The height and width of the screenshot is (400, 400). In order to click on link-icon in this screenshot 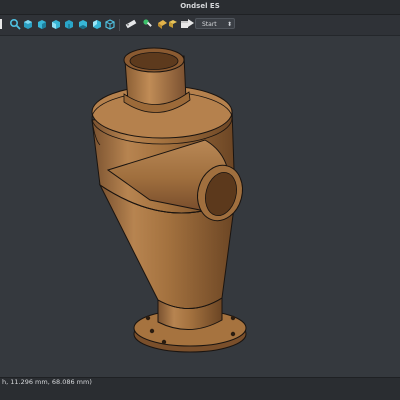, I will do `click(148, 24)`.